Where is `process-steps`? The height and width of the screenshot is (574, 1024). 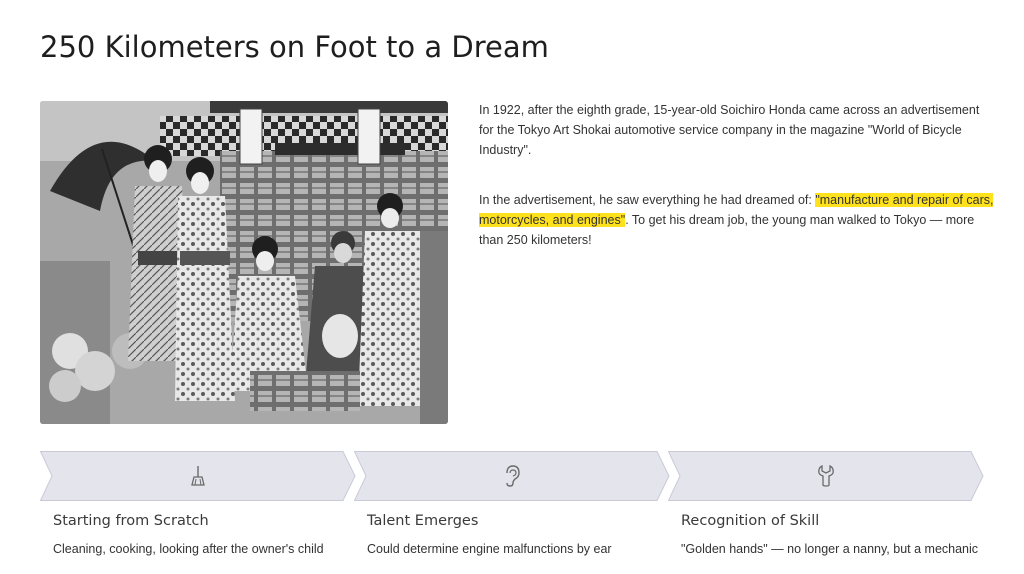
process-steps is located at coordinates (512, 476).